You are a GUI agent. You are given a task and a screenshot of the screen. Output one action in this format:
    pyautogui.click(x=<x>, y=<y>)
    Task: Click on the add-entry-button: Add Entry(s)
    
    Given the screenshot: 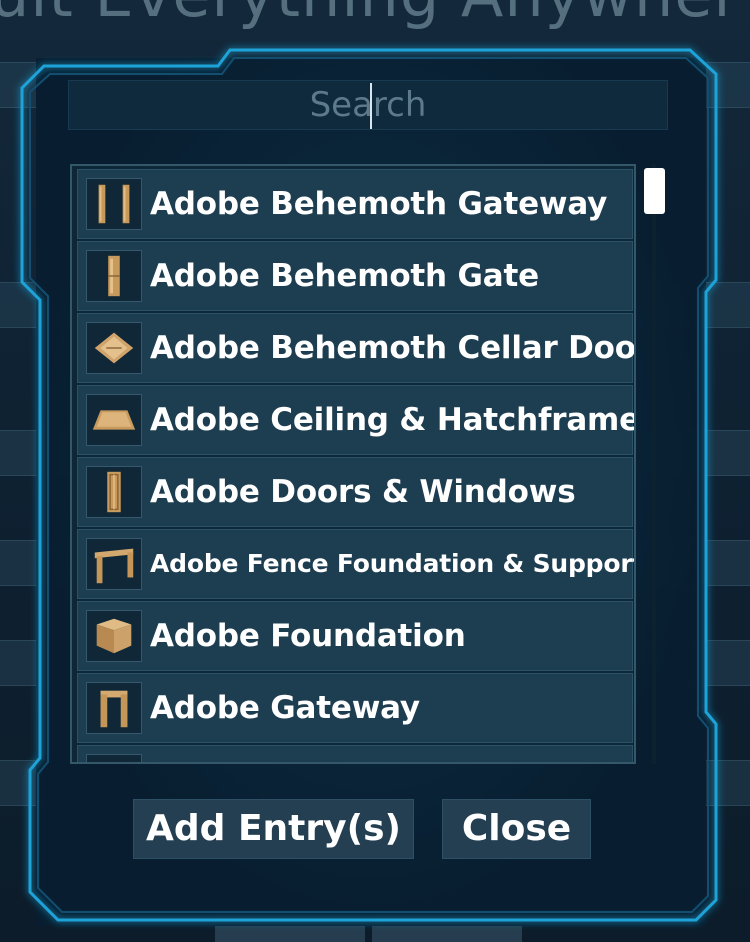 What is the action you would take?
    pyautogui.click(x=273, y=829)
    